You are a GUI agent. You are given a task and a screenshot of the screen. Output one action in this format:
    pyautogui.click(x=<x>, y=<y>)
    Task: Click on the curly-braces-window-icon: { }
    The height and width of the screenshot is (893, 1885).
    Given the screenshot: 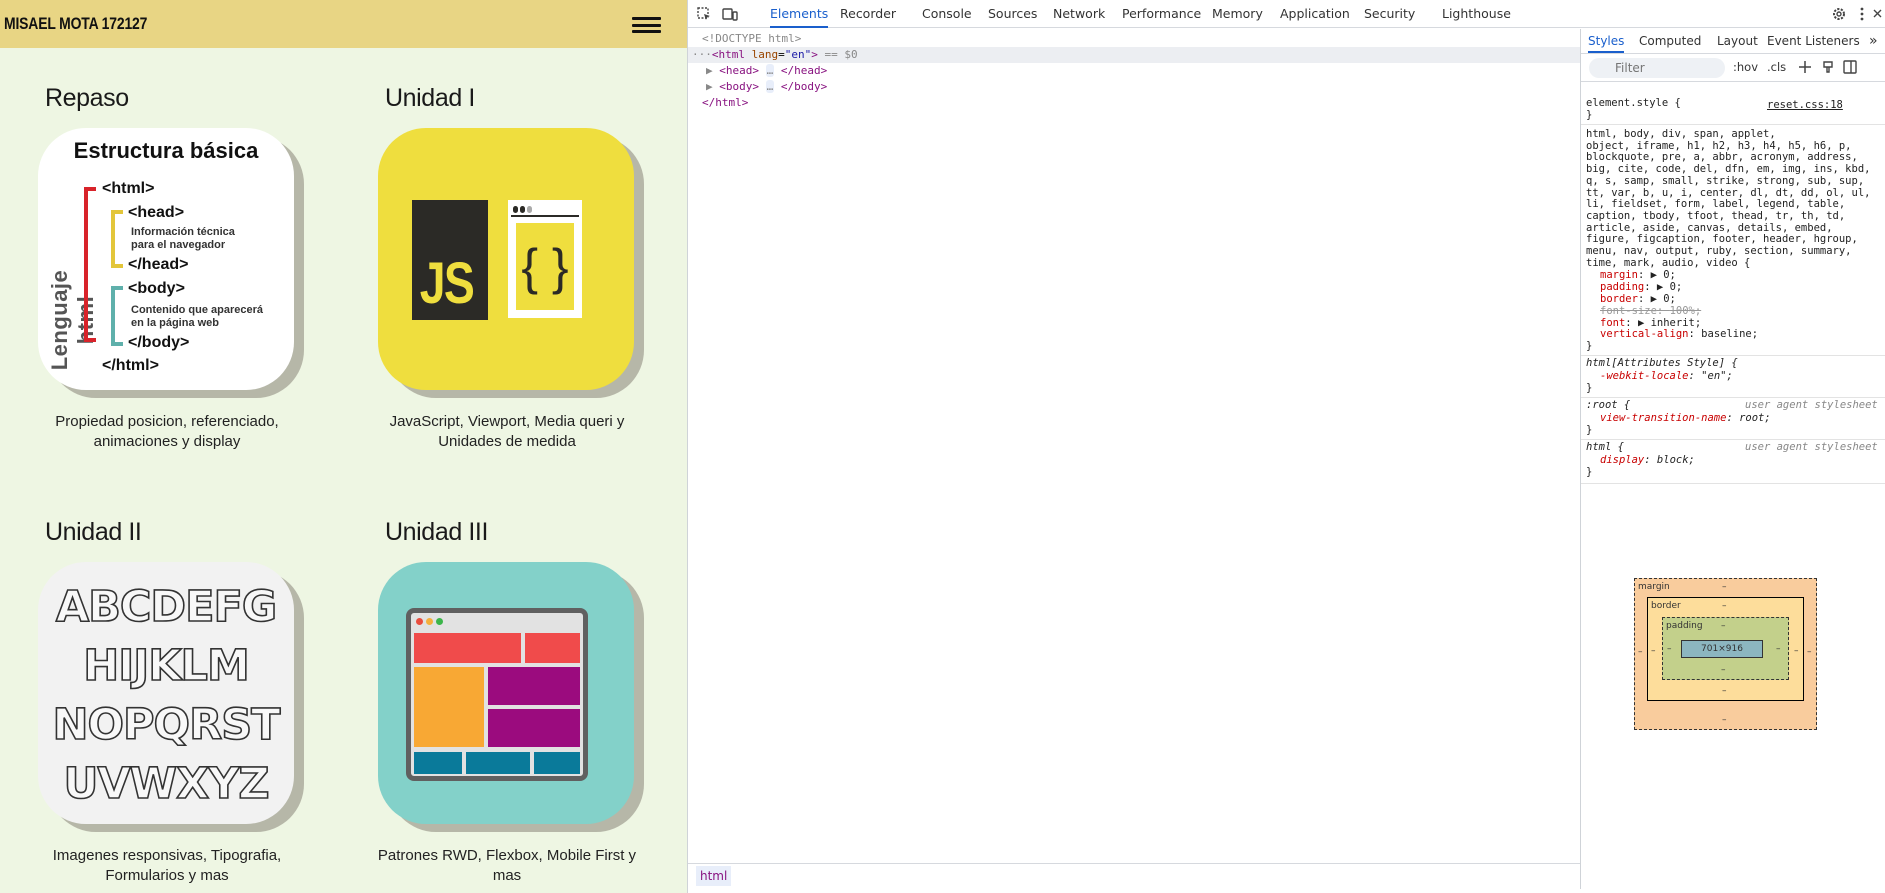 What is the action you would take?
    pyautogui.click(x=545, y=259)
    